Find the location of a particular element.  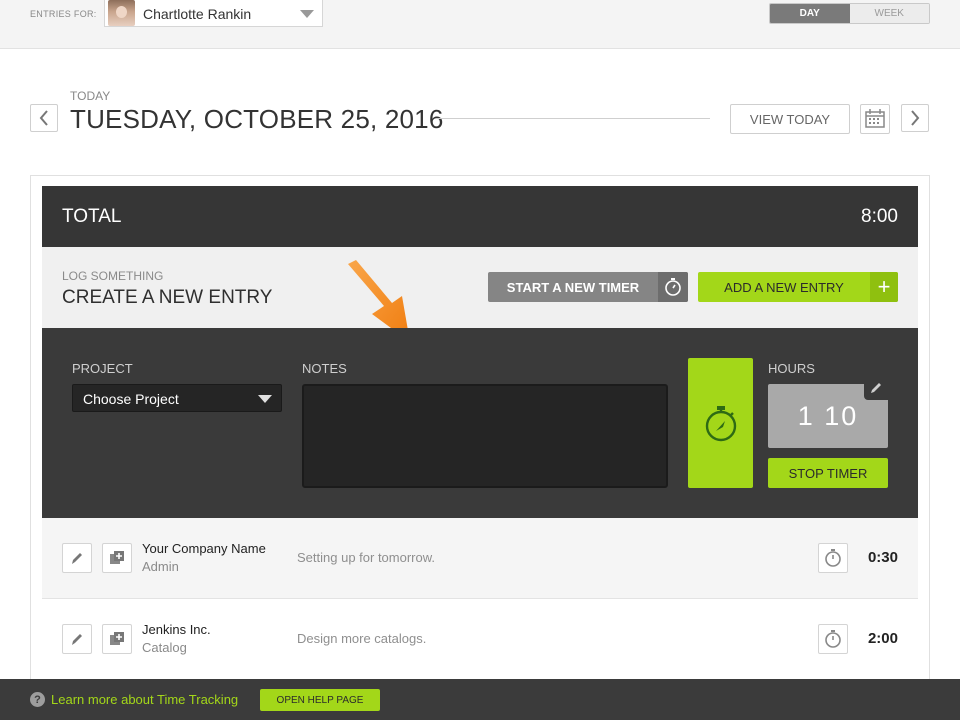

week-view-button: WEEK is located at coordinates (889, 13).